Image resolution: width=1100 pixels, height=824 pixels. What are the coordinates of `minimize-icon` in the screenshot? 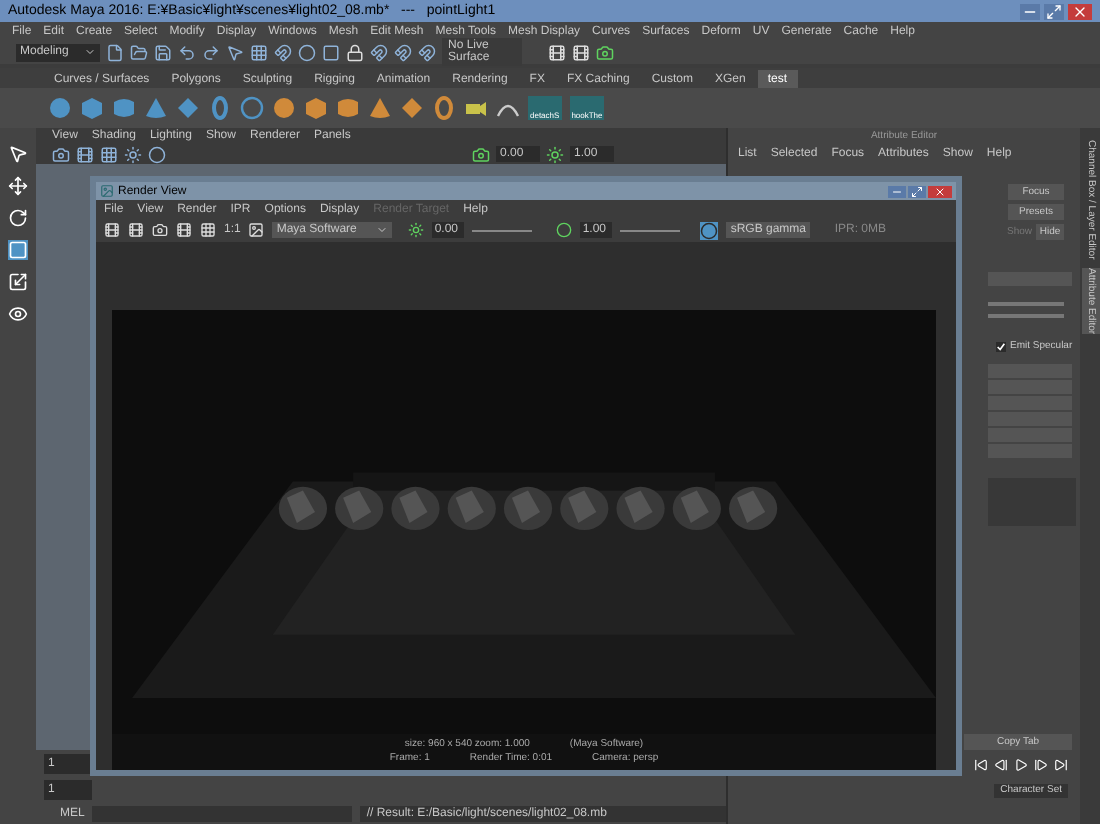 It's located at (1030, 11).